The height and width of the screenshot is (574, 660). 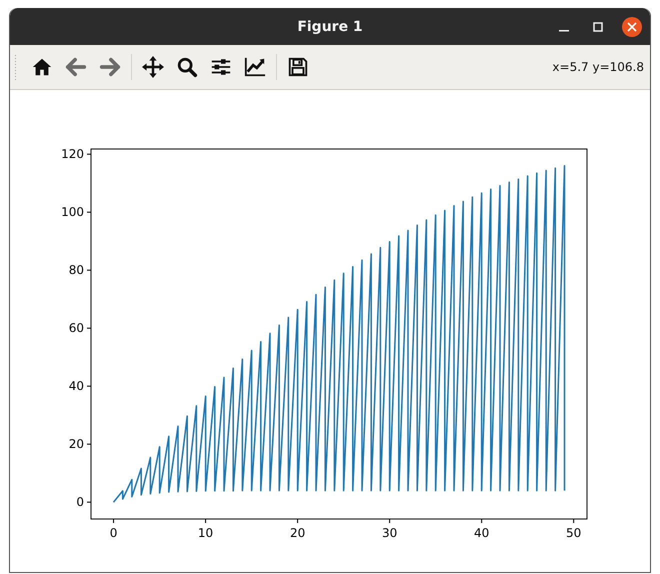 I want to click on window-title: Figure 1, so click(x=330, y=26).